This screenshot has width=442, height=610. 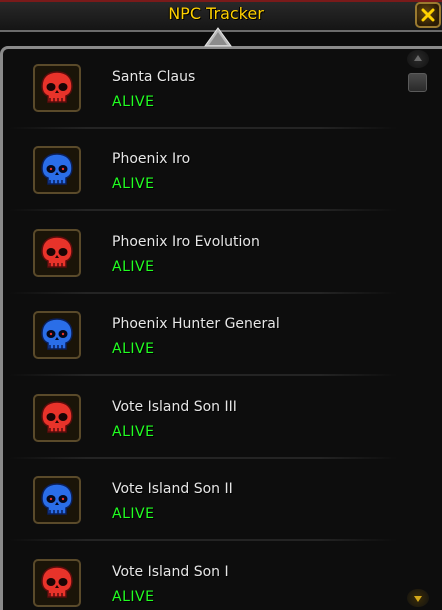 I want to click on npc-name: Phoenix Hunter General, so click(x=196, y=324).